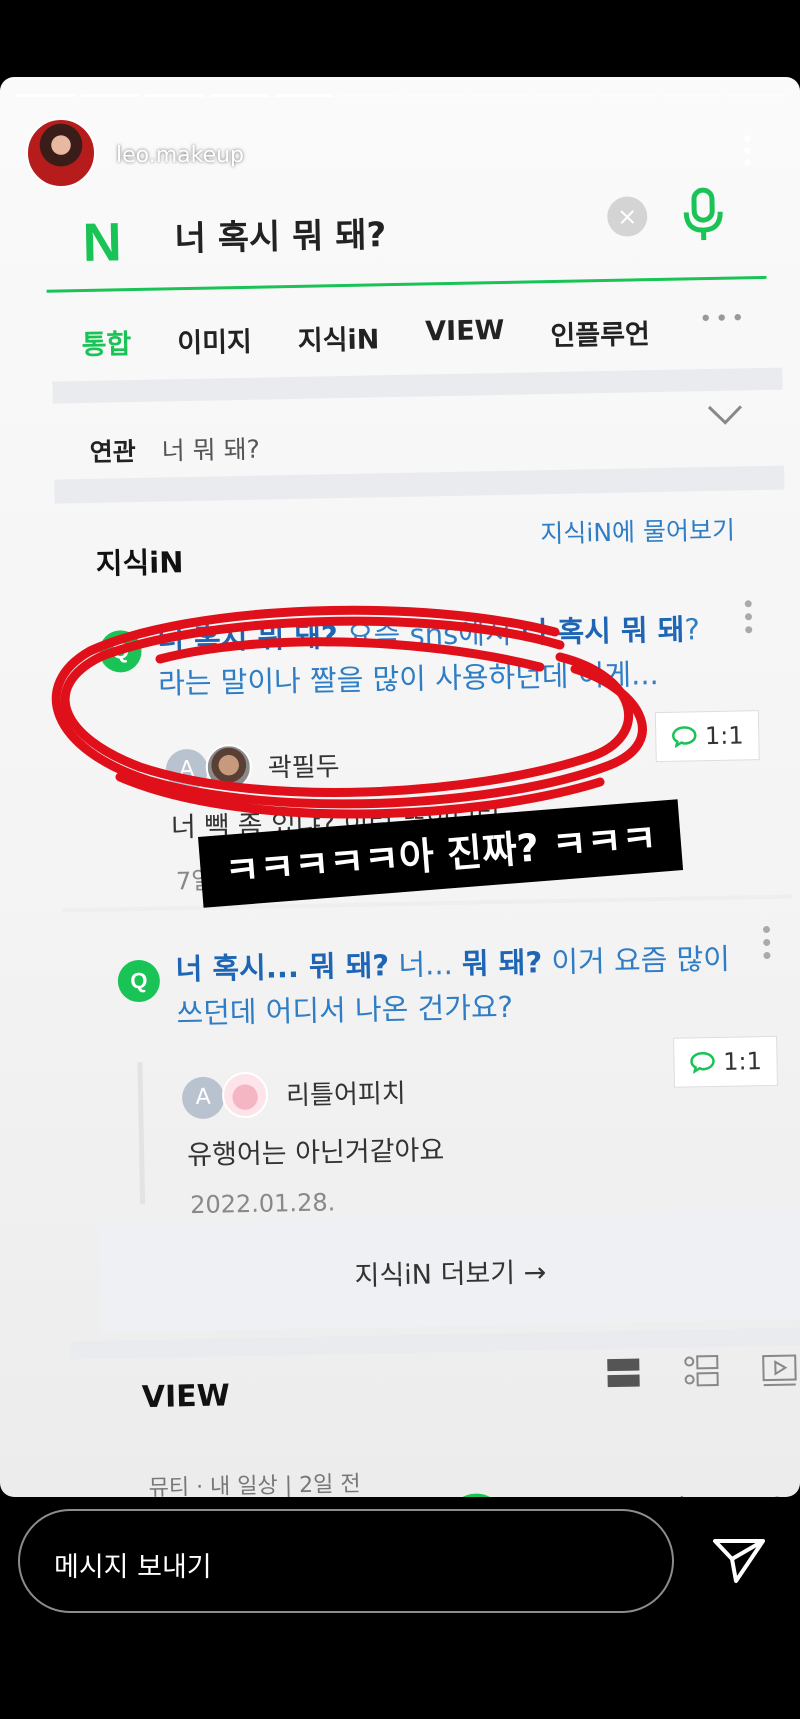  Describe the element at coordinates (338, 337) in the screenshot. I see `tab-jisikin: 지식iN` at that location.